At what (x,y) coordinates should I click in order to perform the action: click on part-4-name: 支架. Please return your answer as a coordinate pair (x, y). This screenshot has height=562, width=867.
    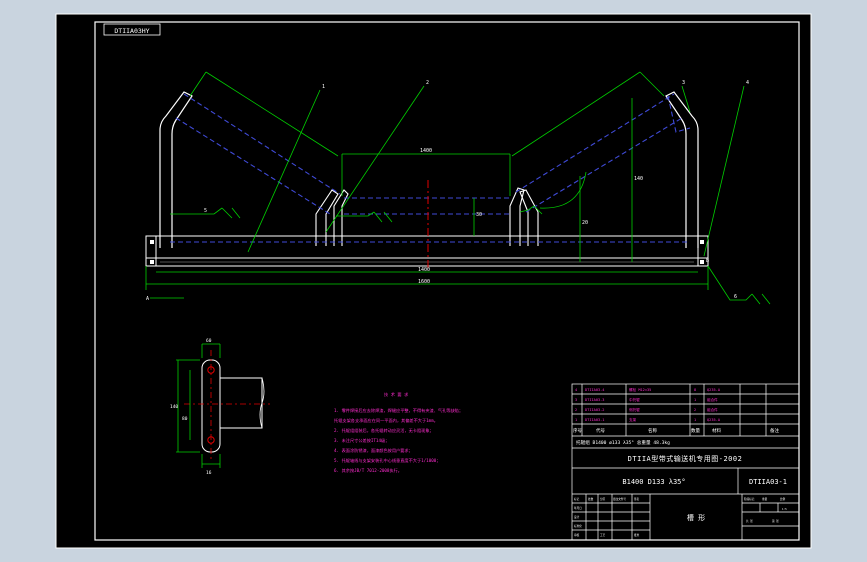
    Looking at the image, I should click on (633, 419).